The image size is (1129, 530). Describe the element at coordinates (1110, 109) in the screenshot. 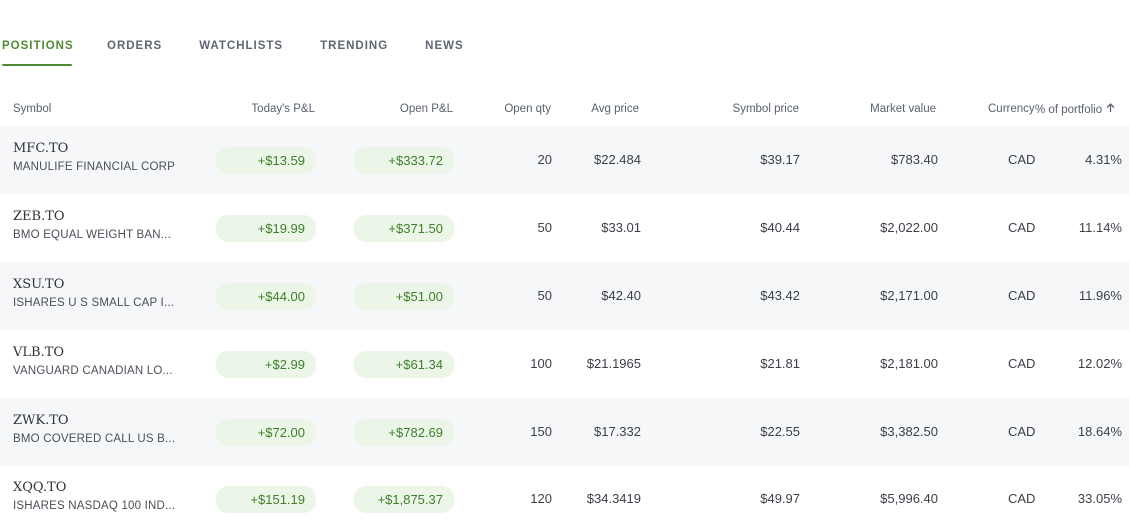

I see `arrow-up-icon` at that location.